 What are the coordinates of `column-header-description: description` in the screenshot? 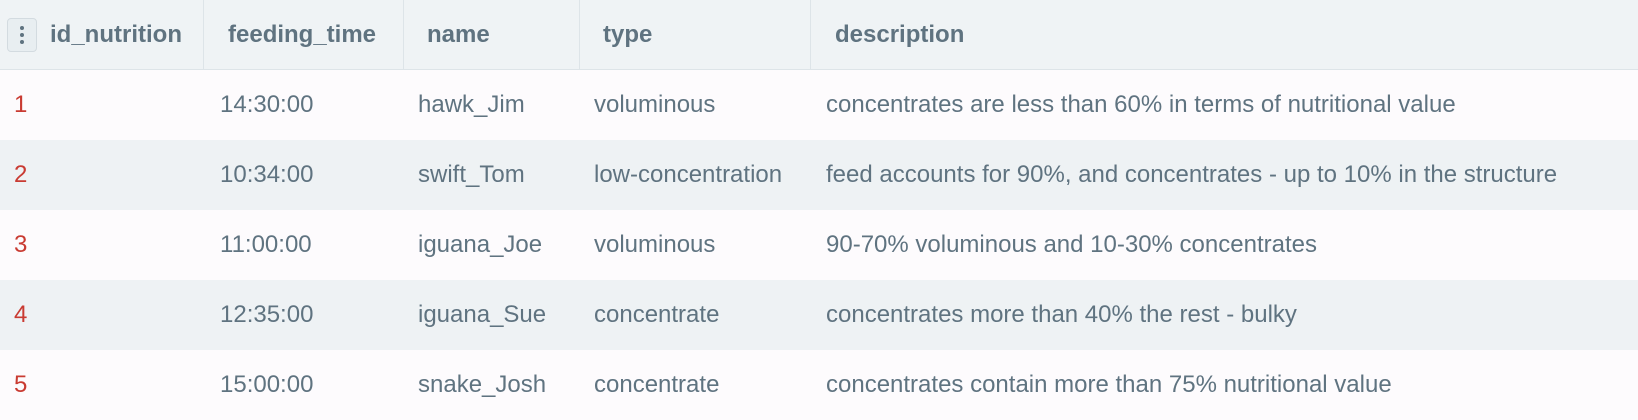 It's located at (1224, 35).